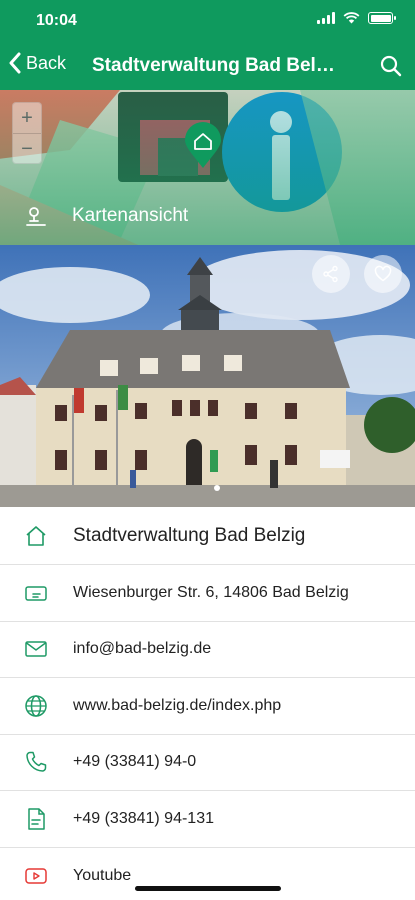  I want to click on fax-document-icon, so click(36, 819).